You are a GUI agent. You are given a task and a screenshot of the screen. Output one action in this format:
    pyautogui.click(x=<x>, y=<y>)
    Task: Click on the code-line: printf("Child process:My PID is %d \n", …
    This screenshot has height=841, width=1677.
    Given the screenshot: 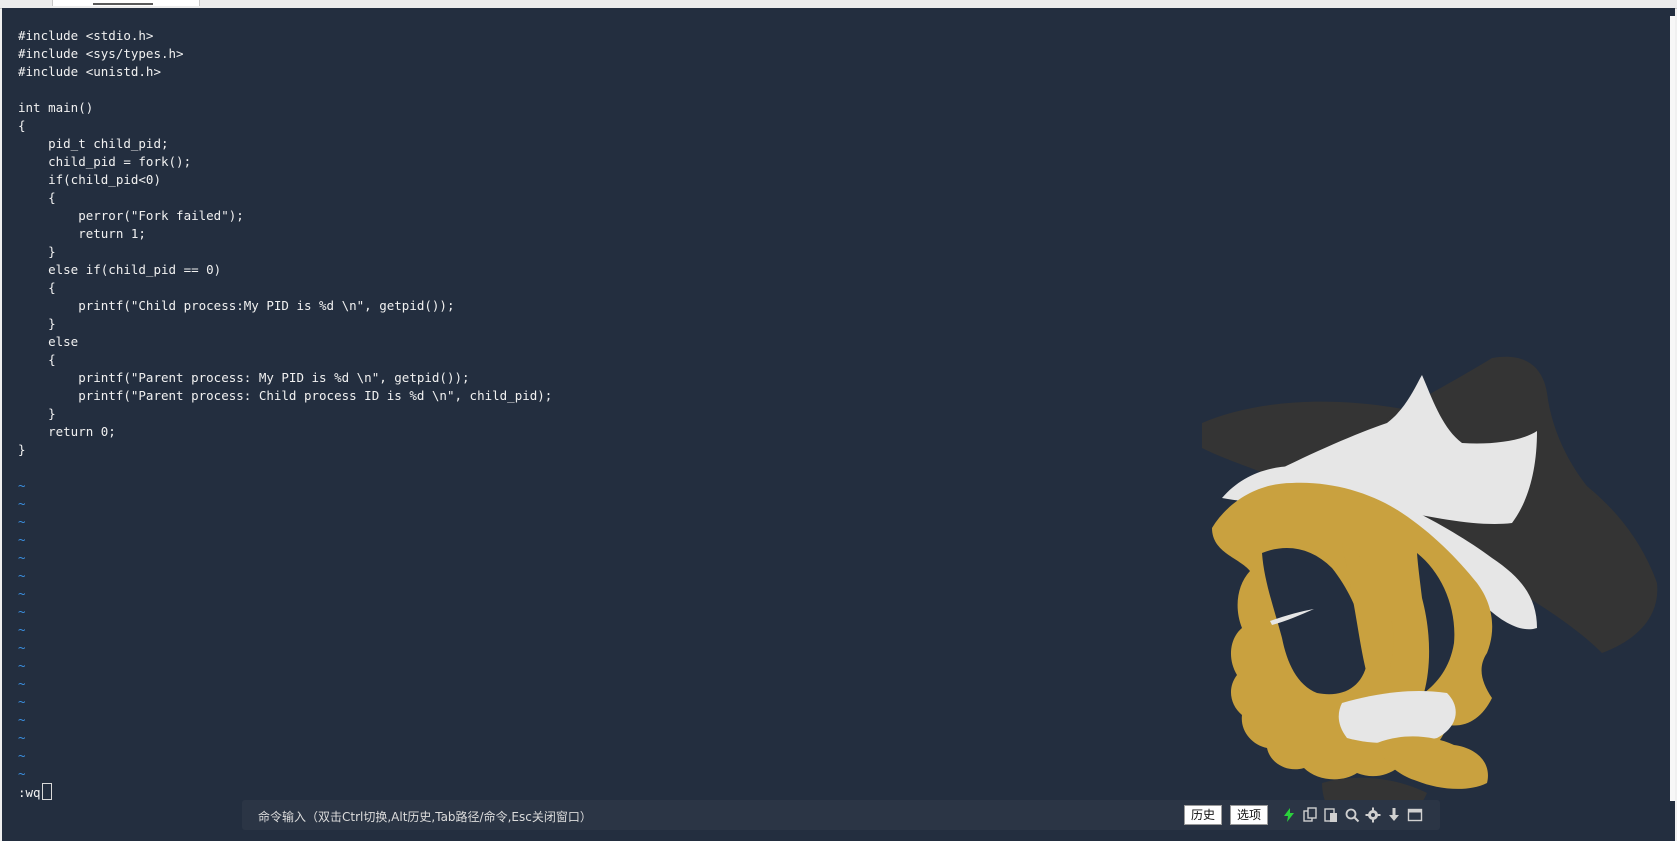 What is the action you would take?
    pyautogui.click(x=236, y=305)
    